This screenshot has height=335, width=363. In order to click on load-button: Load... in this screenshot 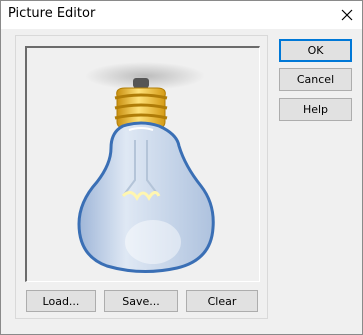, I will do `click(61, 301)`.